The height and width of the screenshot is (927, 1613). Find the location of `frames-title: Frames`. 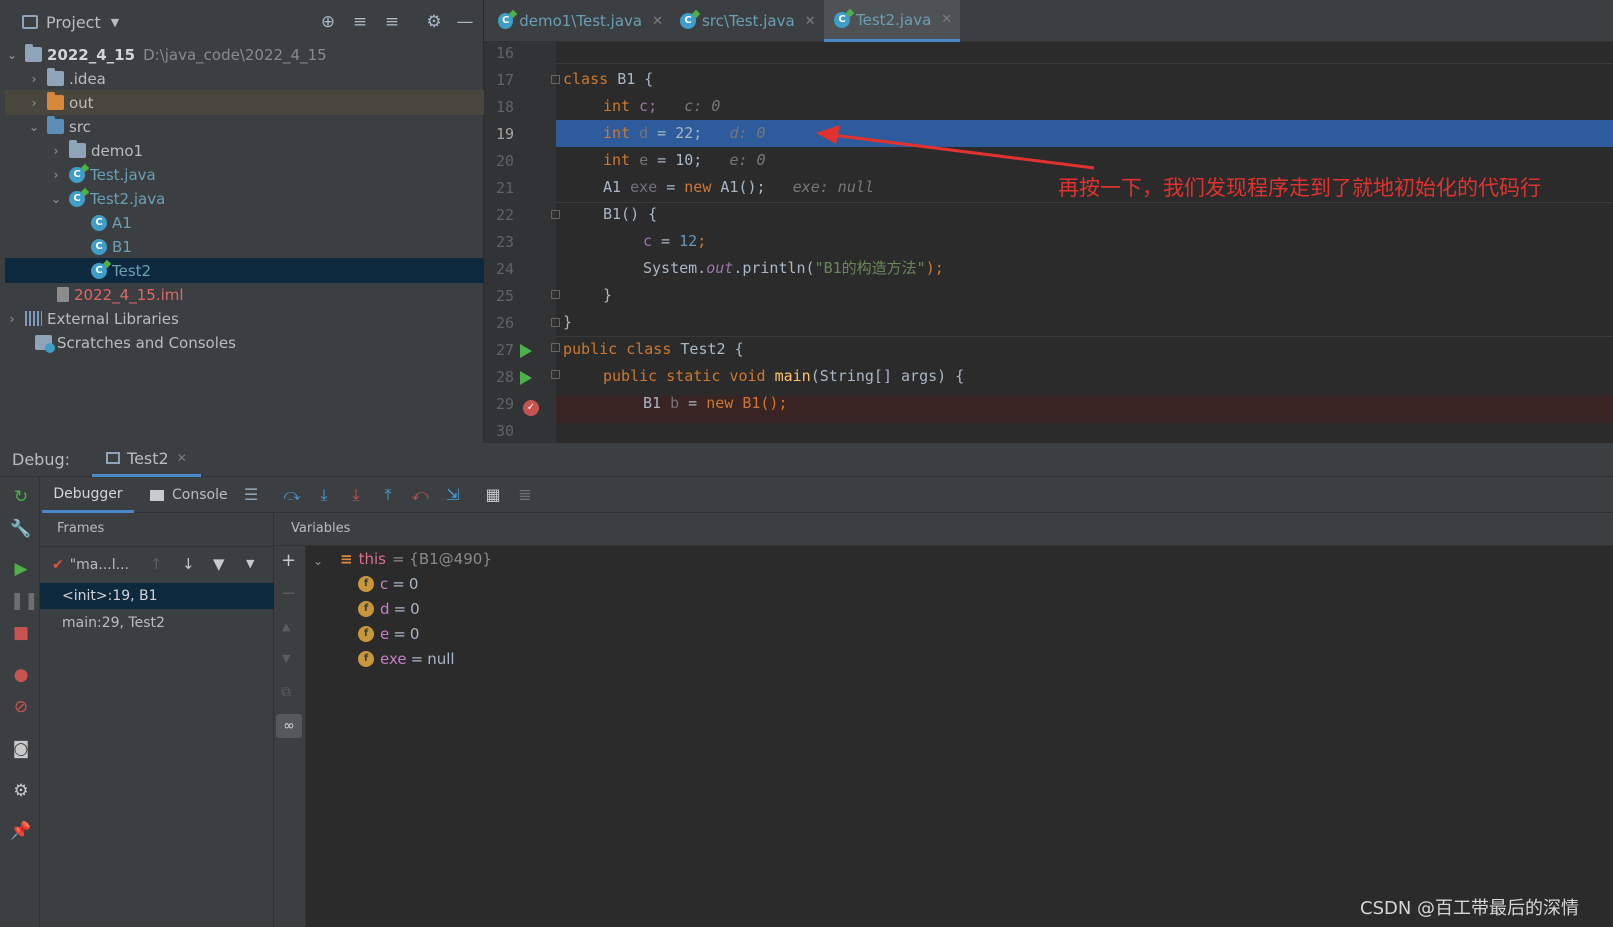

frames-title: Frames is located at coordinates (81, 528).